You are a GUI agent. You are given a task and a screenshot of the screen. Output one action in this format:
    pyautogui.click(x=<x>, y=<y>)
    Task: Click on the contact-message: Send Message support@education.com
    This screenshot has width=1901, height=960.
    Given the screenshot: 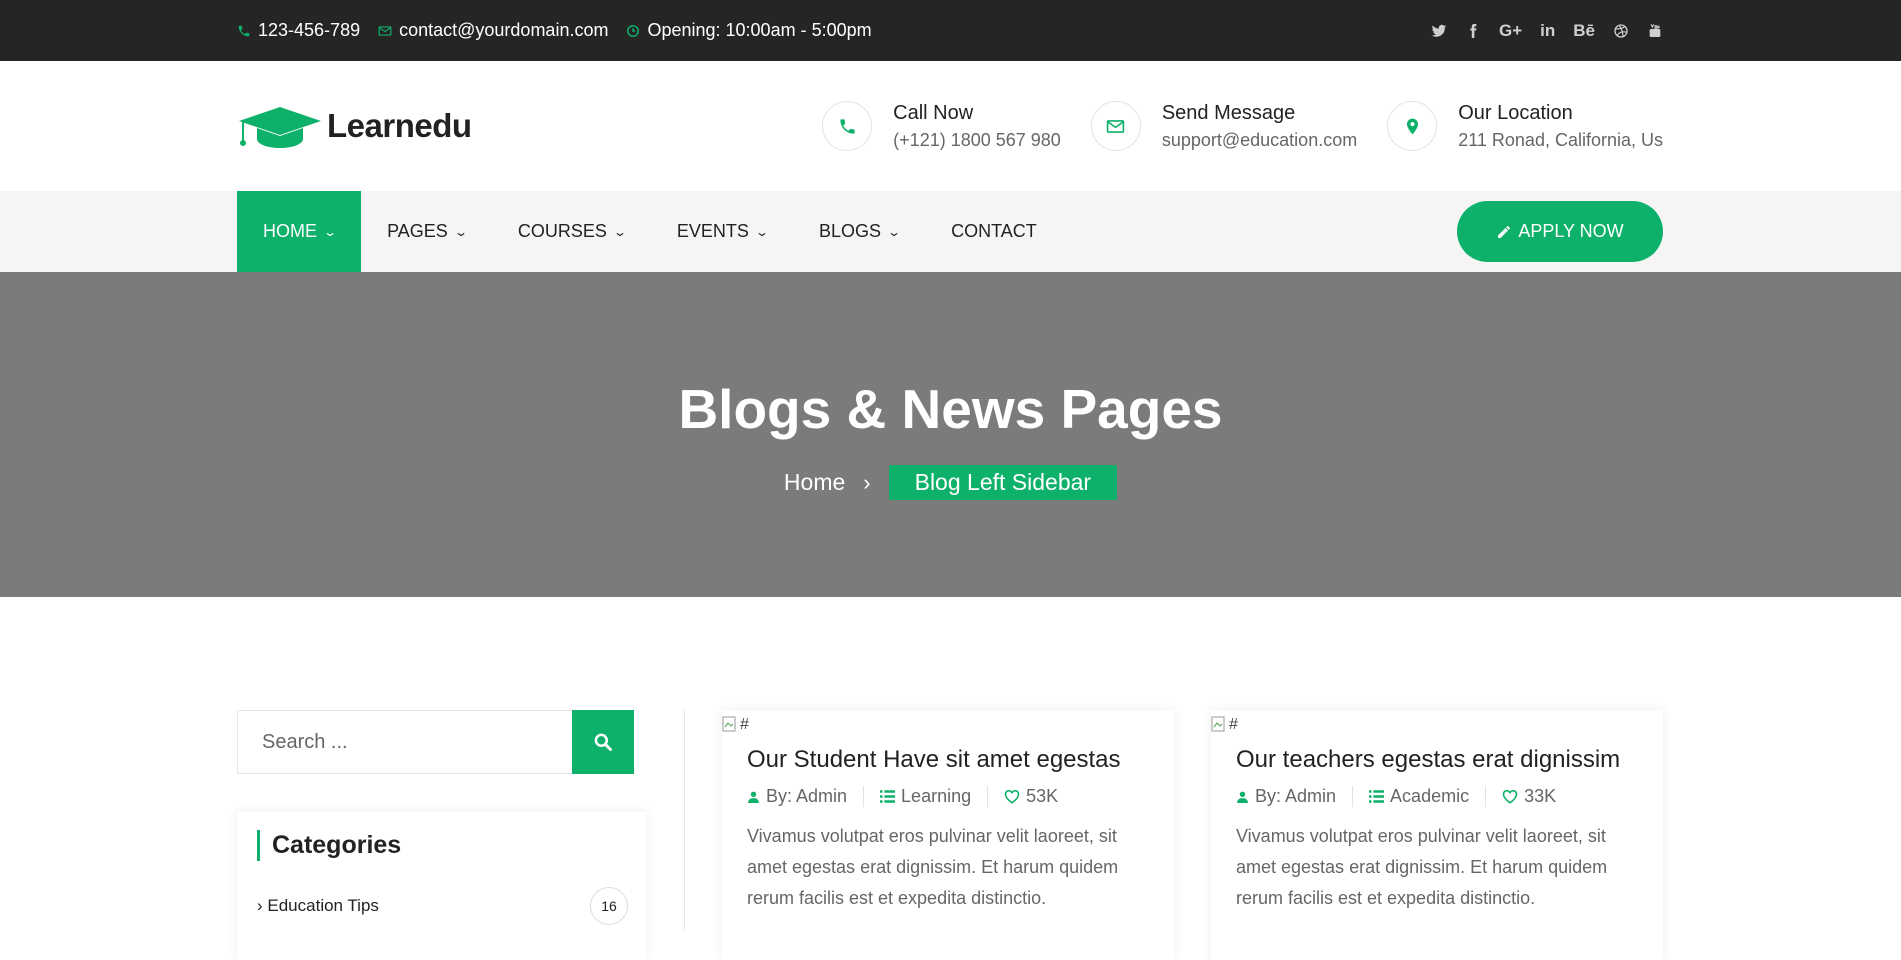 What is the action you would take?
    pyautogui.click(x=1224, y=126)
    